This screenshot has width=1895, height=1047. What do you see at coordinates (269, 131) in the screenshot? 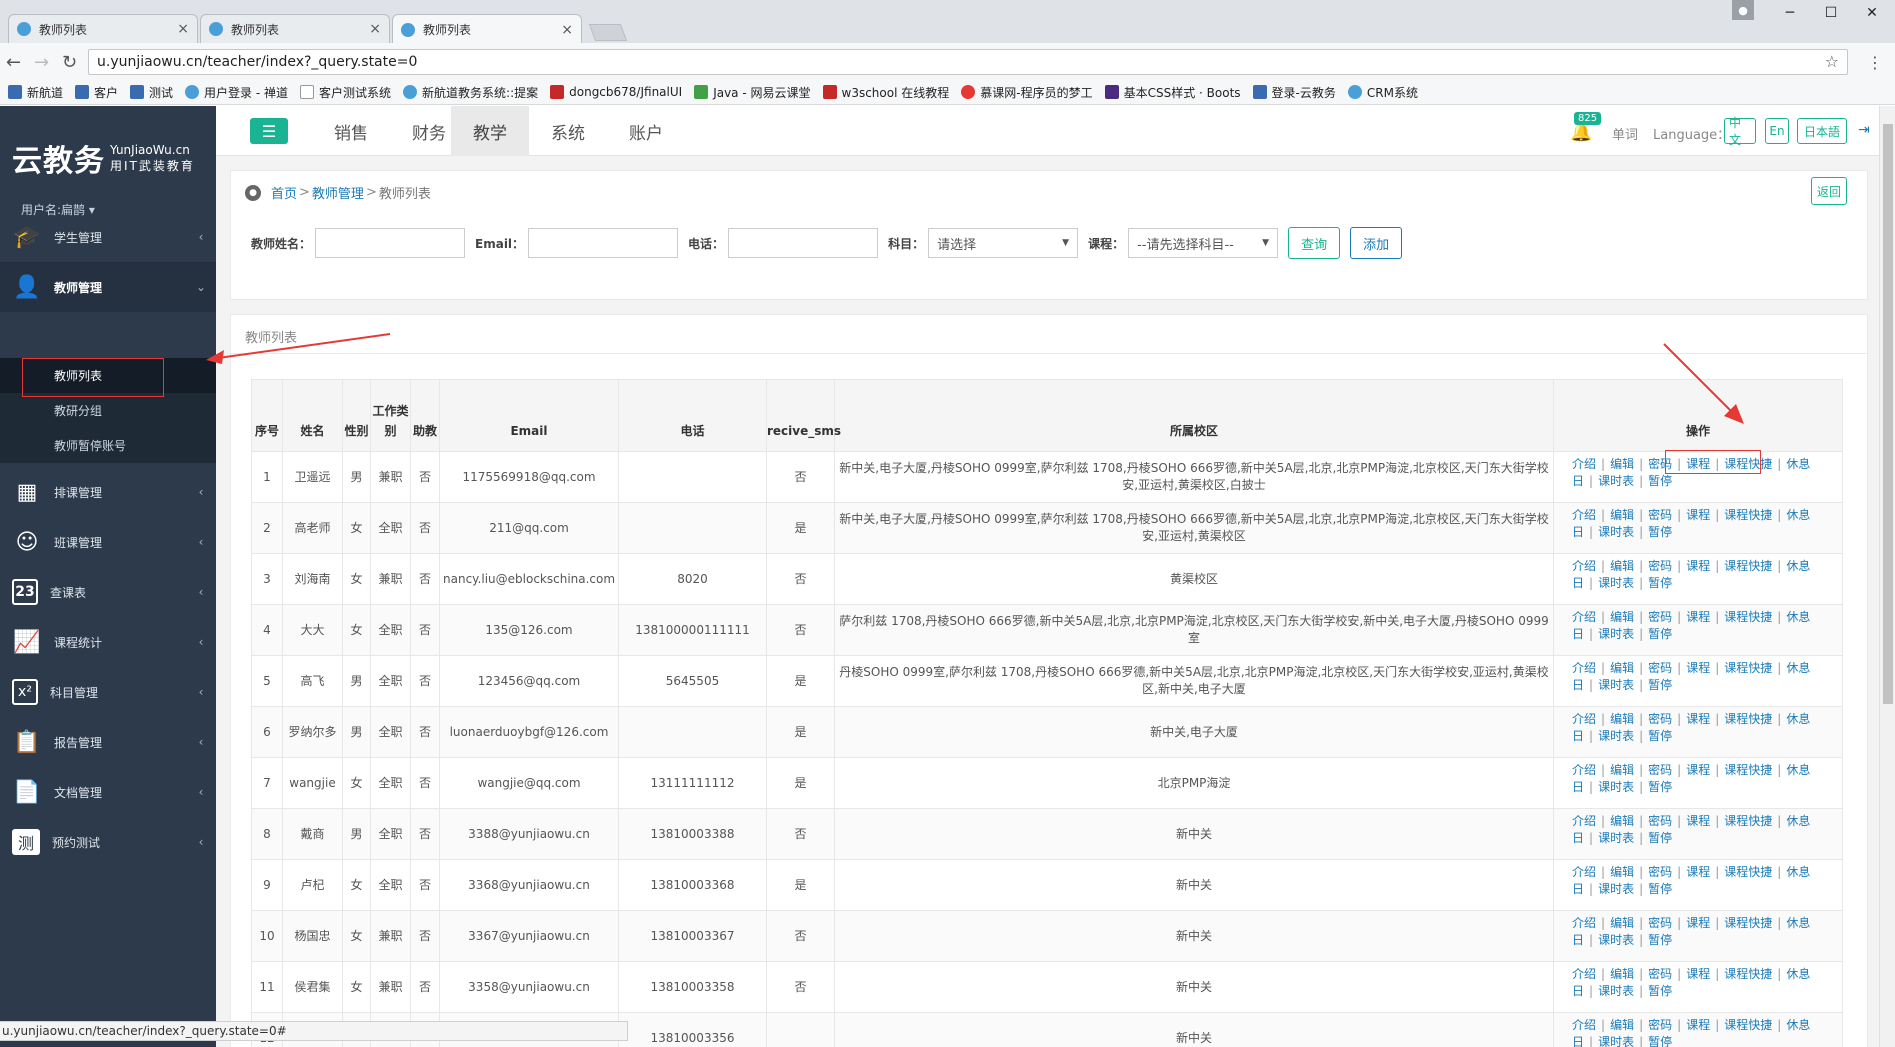
I see `menu-toggle-icon: ☰` at bounding box center [269, 131].